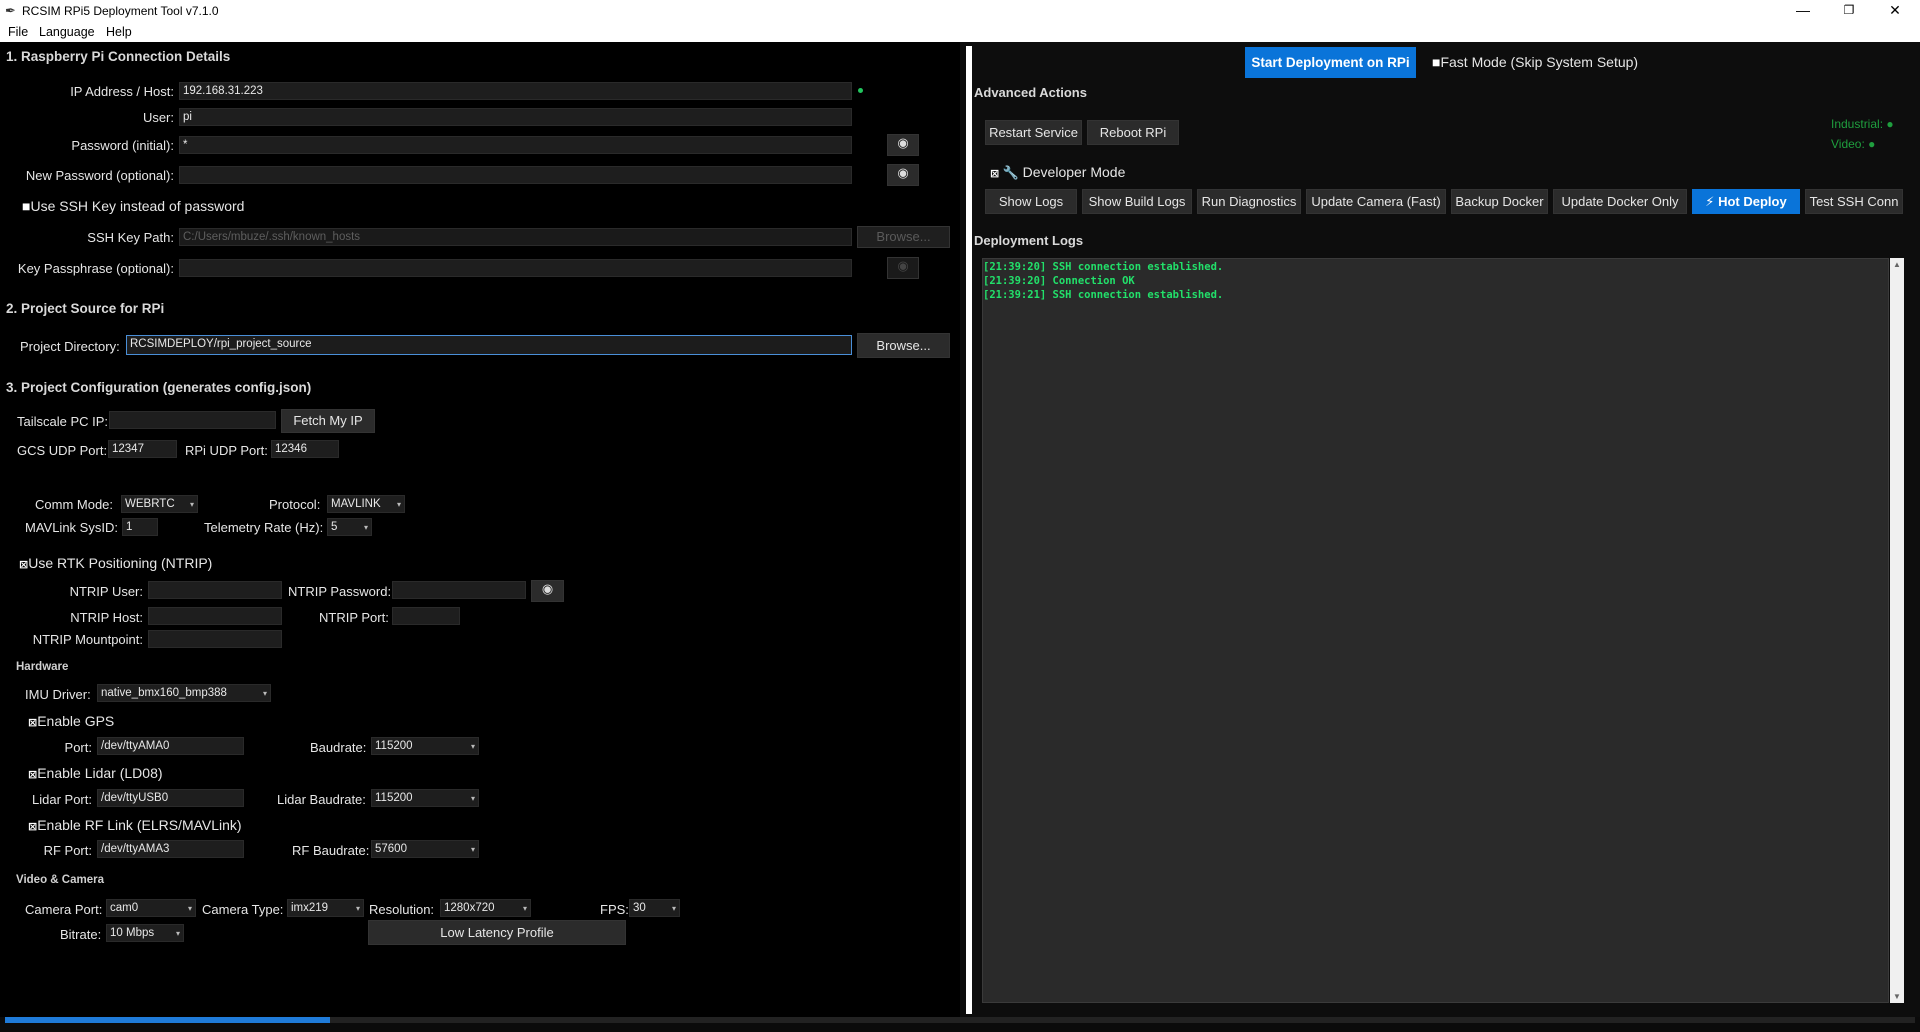  What do you see at coordinates (366, 504) in the screenshot?
I see `protocol-select: MAVLINK ▾` at bounding box center [366, 504].